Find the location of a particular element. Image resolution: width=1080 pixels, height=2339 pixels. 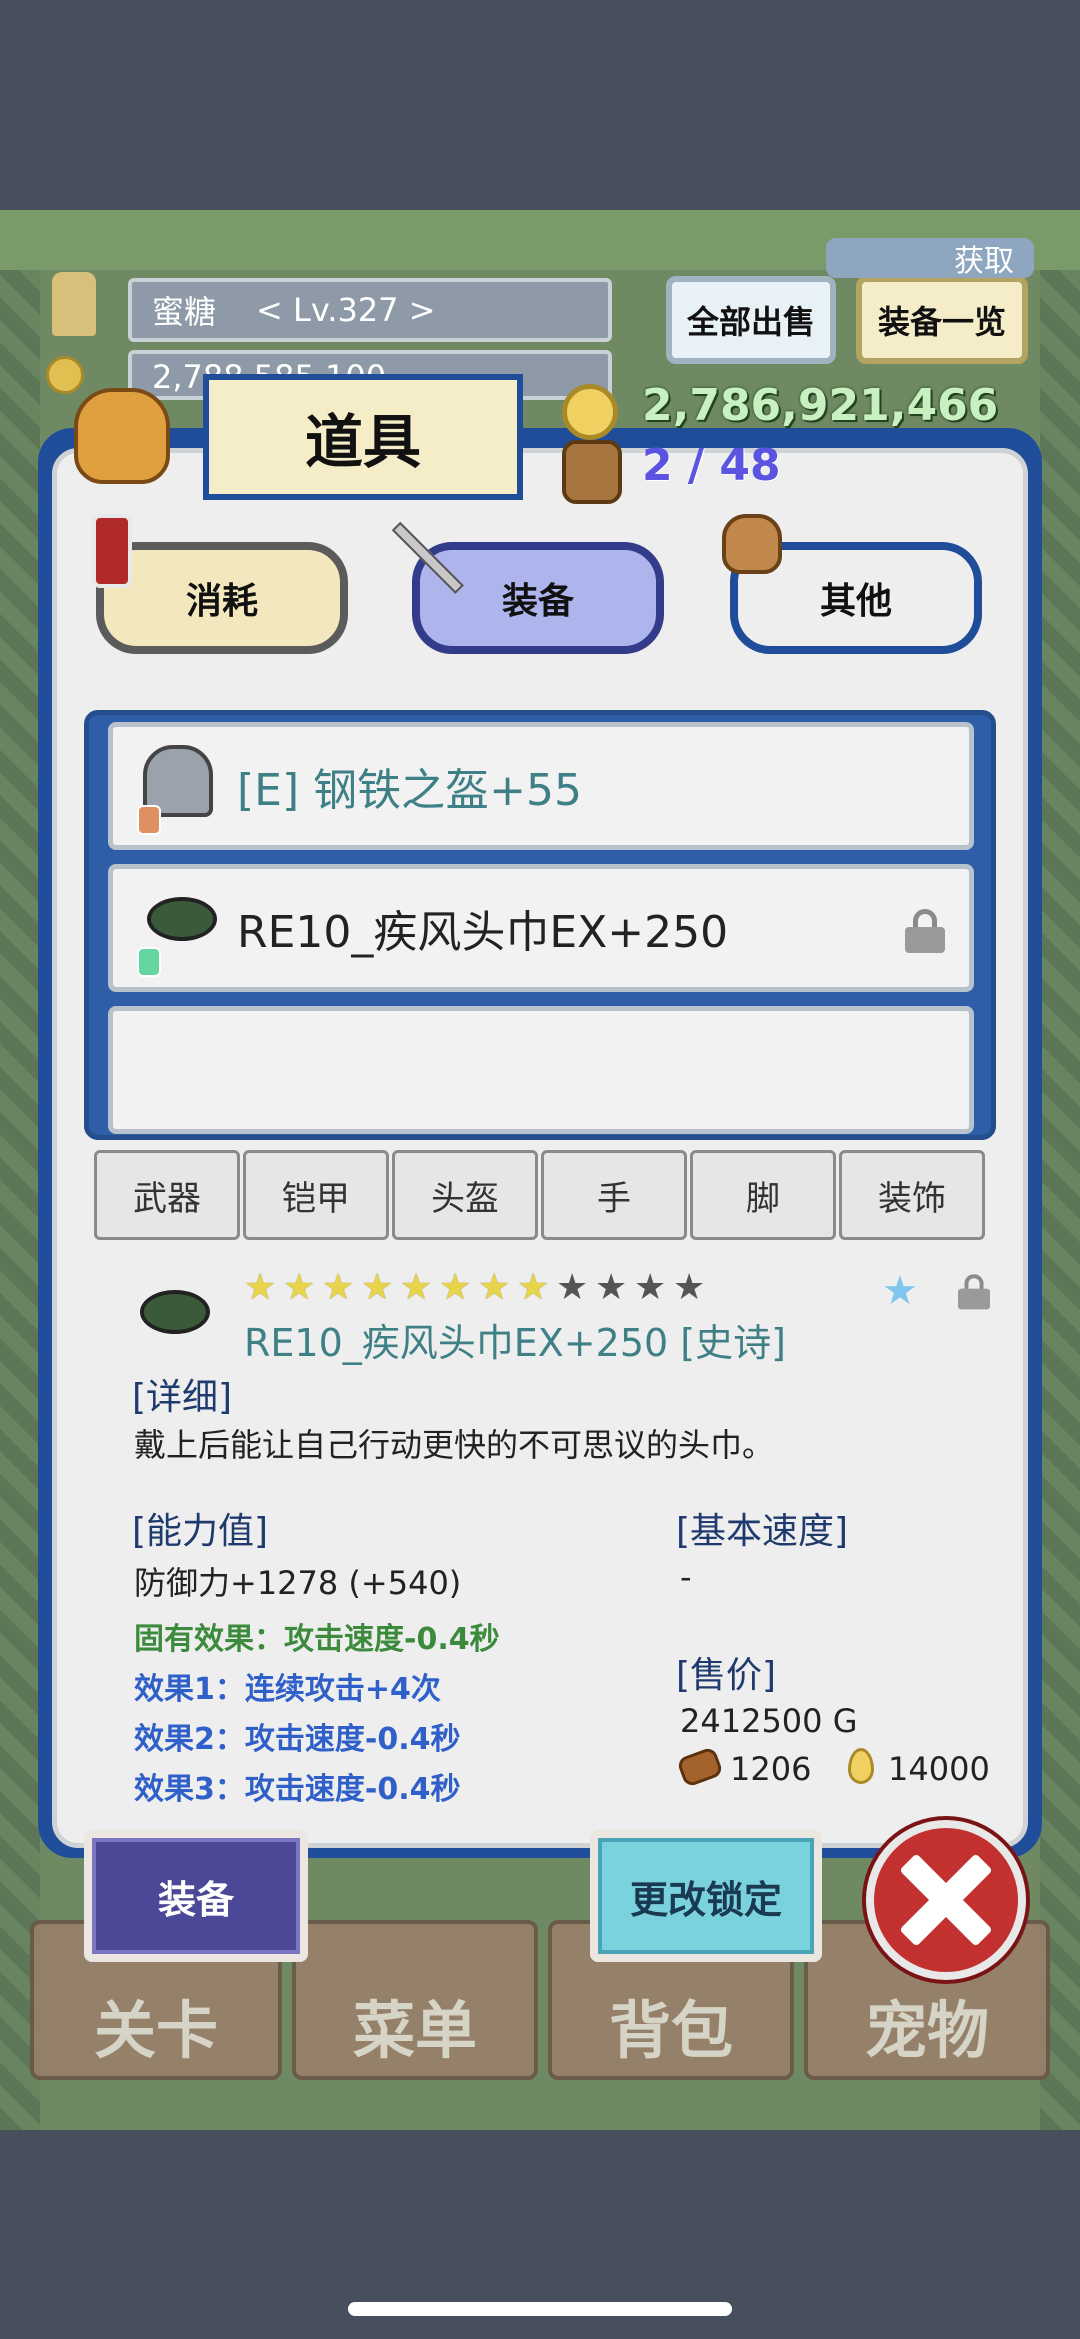

detail-header: [详细] is located at coordinates (182, 1397).